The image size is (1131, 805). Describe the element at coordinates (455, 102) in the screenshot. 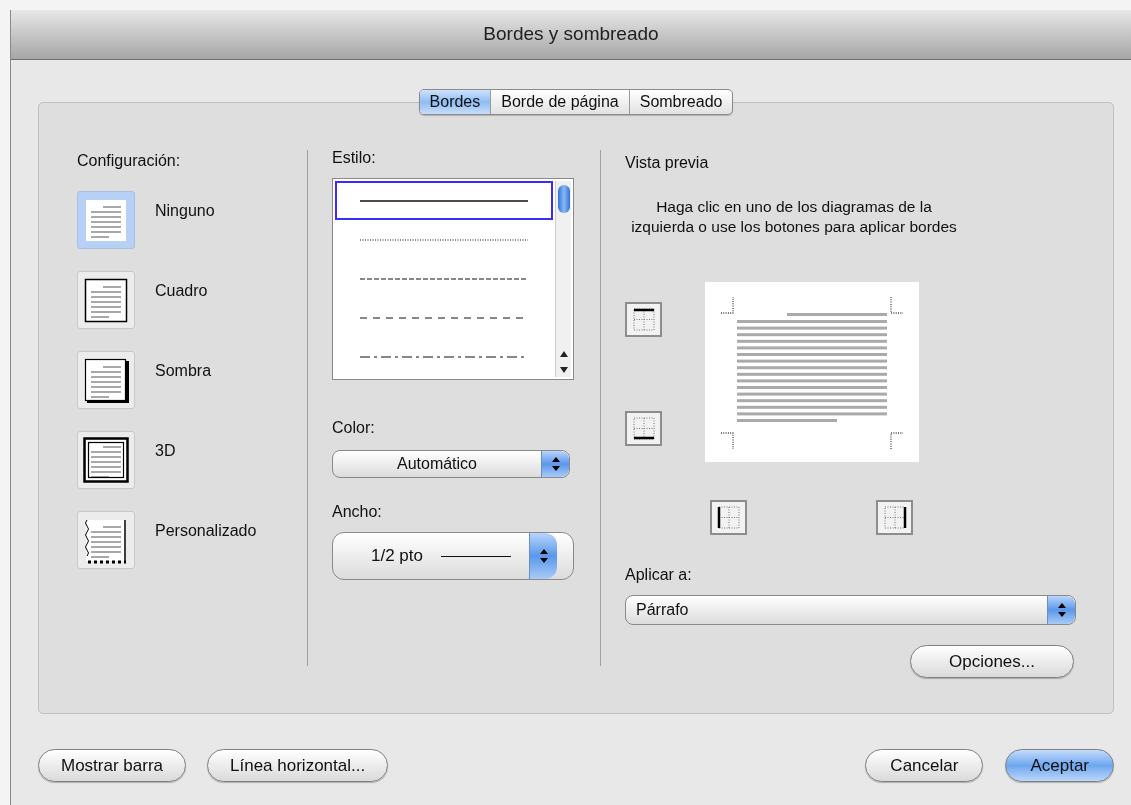

I see `tab: Bordes` at that location.